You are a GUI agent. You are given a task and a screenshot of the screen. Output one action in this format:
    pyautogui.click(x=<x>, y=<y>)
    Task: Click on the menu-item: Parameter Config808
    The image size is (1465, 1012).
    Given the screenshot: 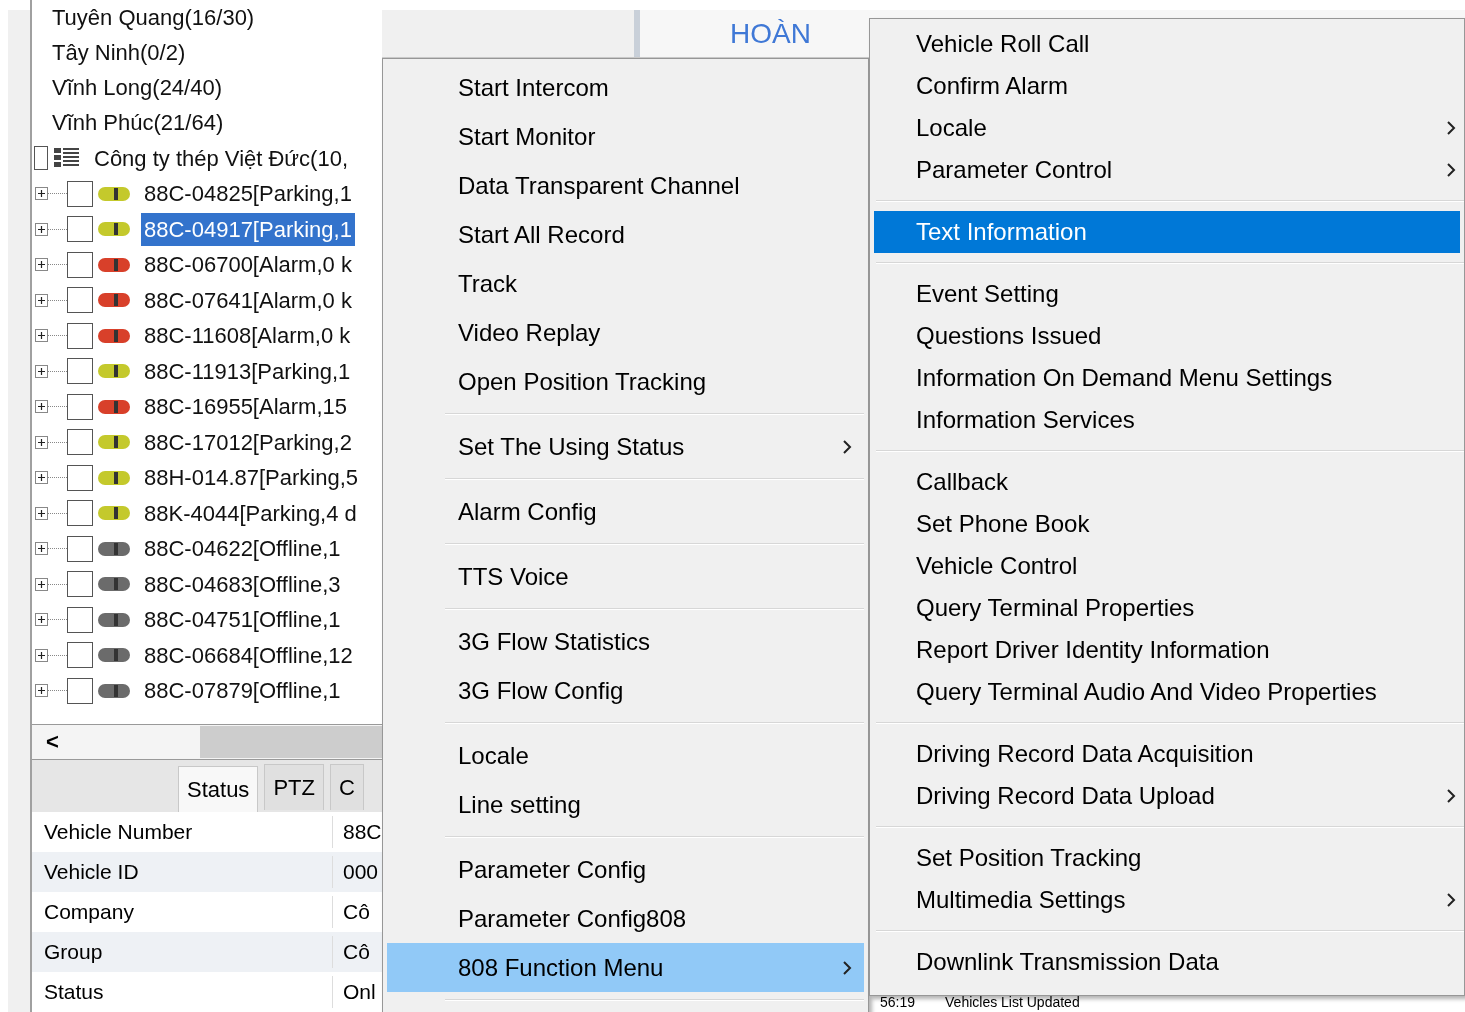 What is the action you would take?
    pyautogui.click(x=625, y=918)
    